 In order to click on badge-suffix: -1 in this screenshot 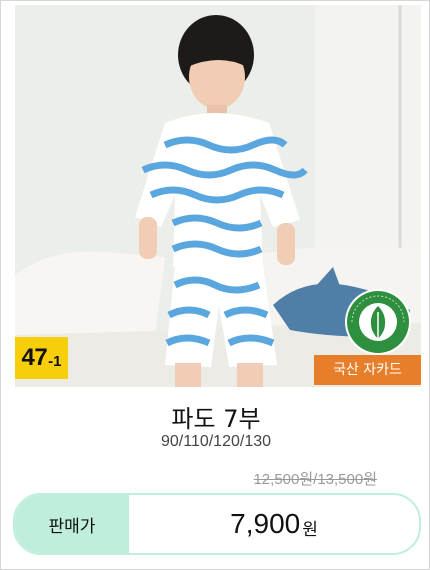, I will do `click(55, 361)`.